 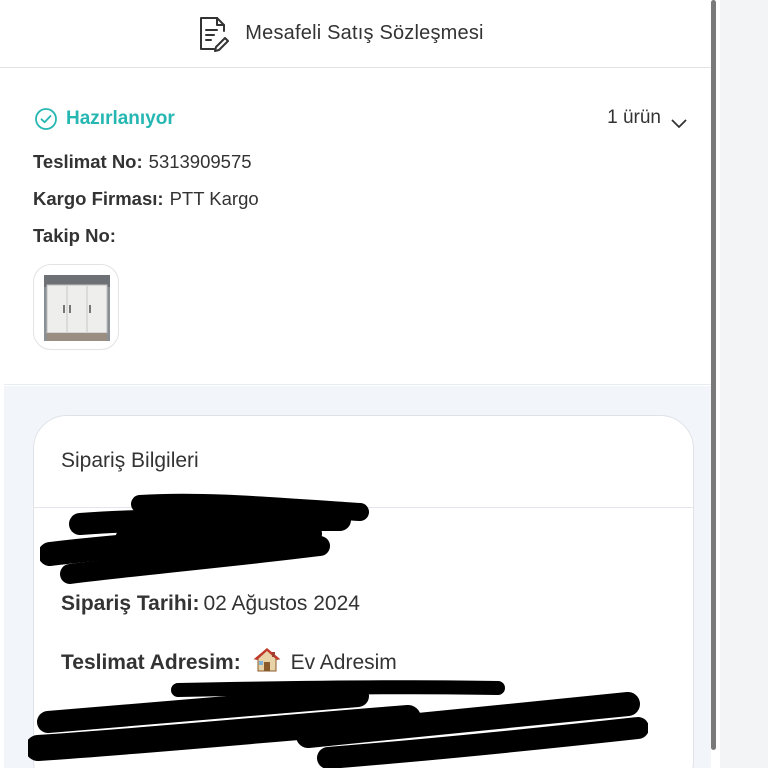 I want to click on delivery-address-value: Ev Adresim, so click(x=343, y=662).